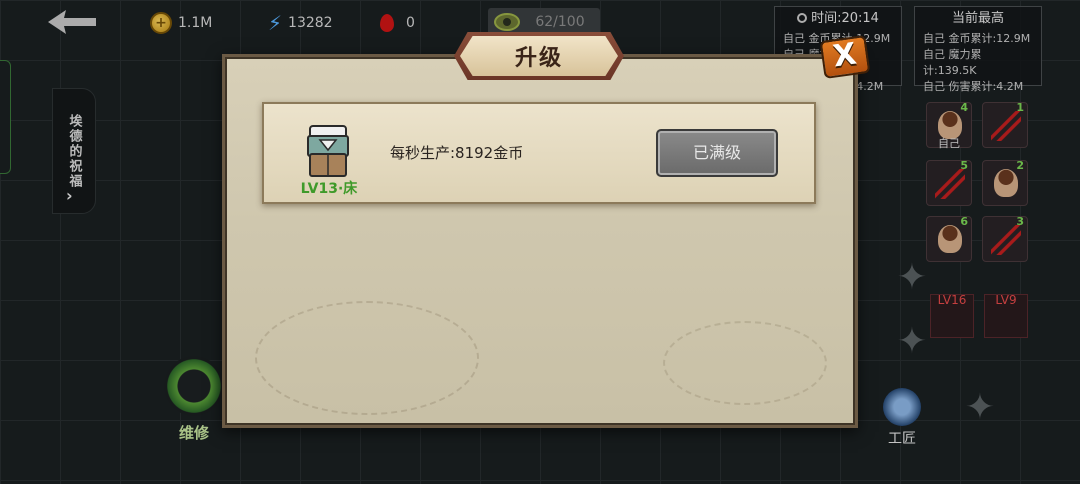 This screenshot has width=1080, height=484. I want to click on close-button: X, so click(845, 57).